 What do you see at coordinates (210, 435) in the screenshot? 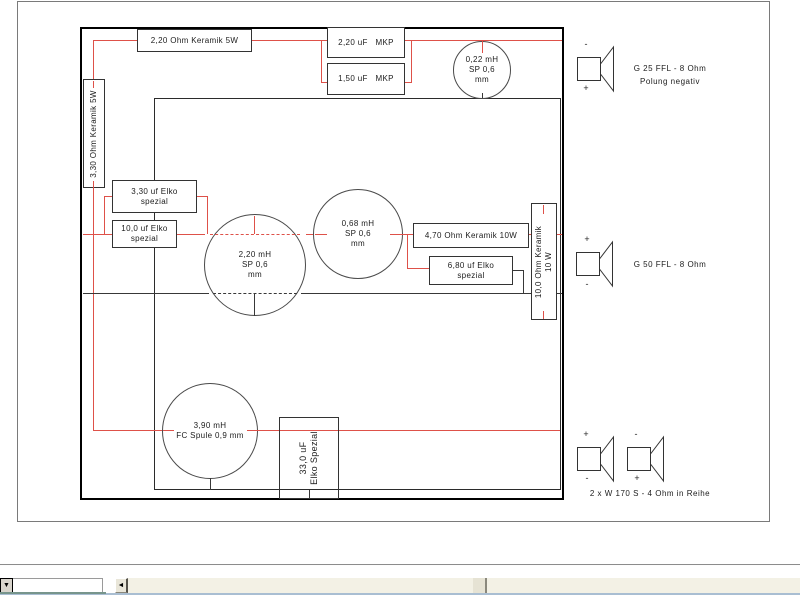
I see `component-label: FC Spule 0,9 mm` at bounding box center [210, 435].